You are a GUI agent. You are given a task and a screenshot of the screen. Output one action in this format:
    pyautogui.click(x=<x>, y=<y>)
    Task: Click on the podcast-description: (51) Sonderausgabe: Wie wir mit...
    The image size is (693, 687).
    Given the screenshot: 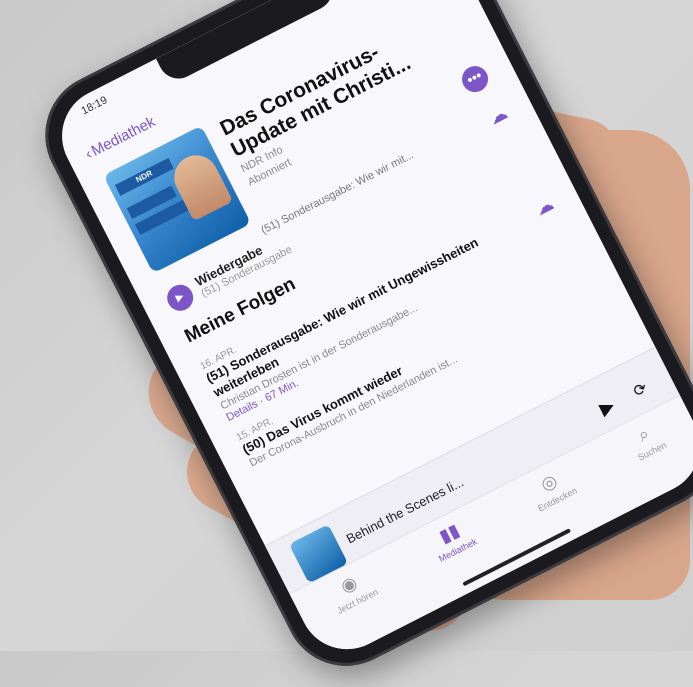 What is the action you would take?
    pyautogui.click(x=337, y=193)
    